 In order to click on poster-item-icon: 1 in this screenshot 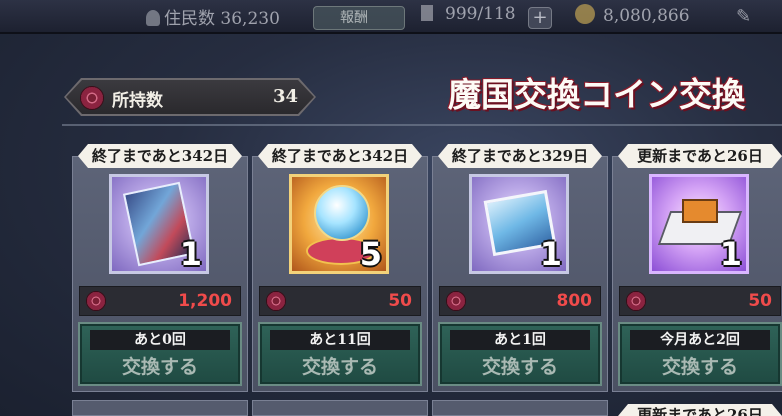, I will do `click(159, 224)`.